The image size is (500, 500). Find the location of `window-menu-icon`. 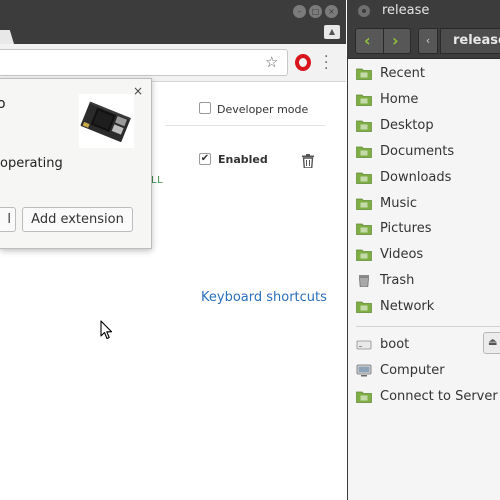

window-menu-icon is located at coordinates (364, 11).